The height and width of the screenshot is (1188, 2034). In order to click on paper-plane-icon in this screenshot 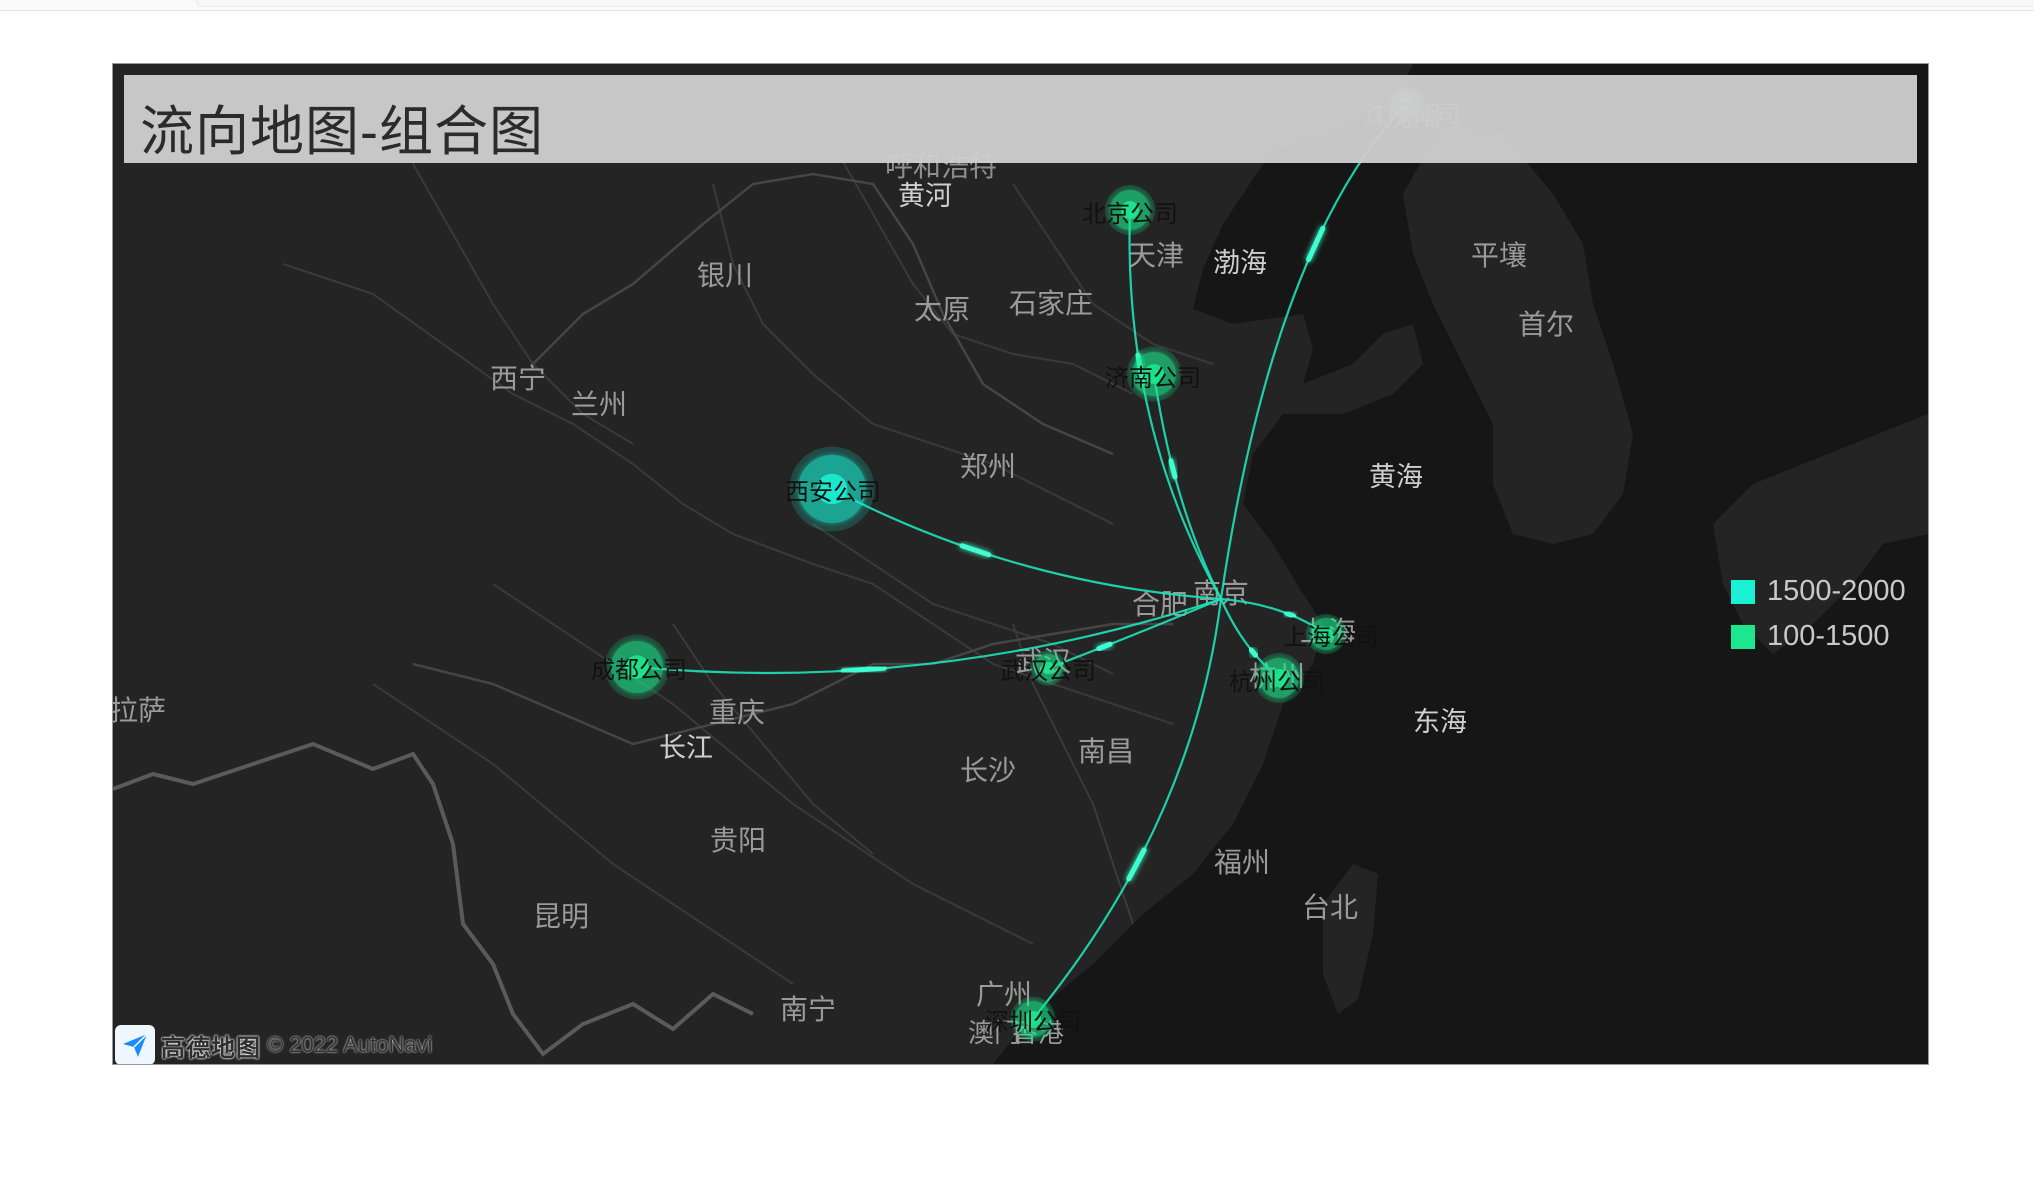, I will do `click(135, 1045)`.